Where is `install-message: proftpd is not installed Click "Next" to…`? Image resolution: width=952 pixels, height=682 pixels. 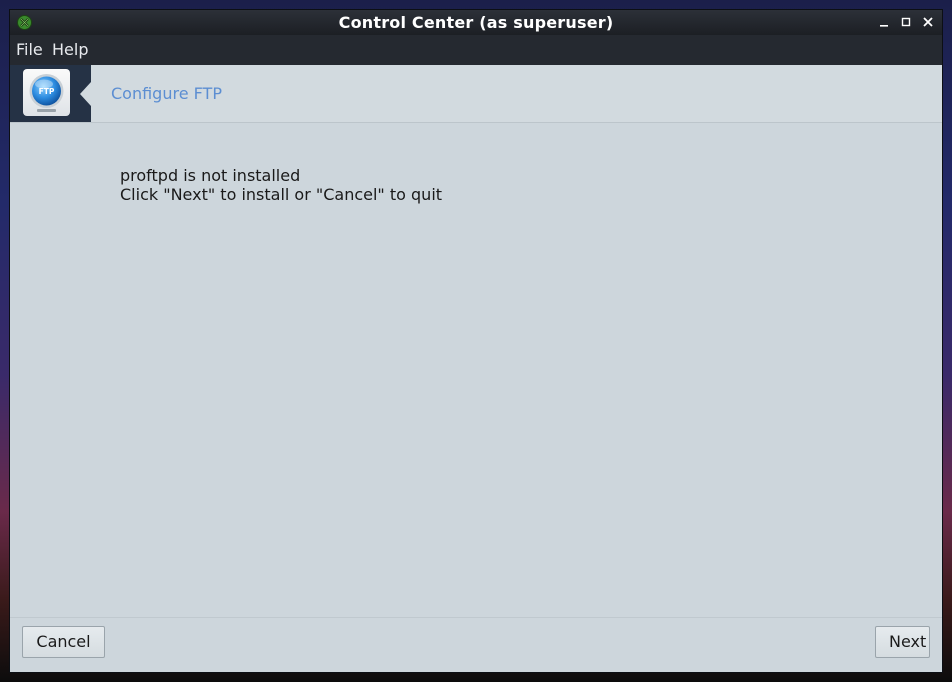
install-message: proftpd is not installed Click "Next" to… is located at coordinates (281, 185).